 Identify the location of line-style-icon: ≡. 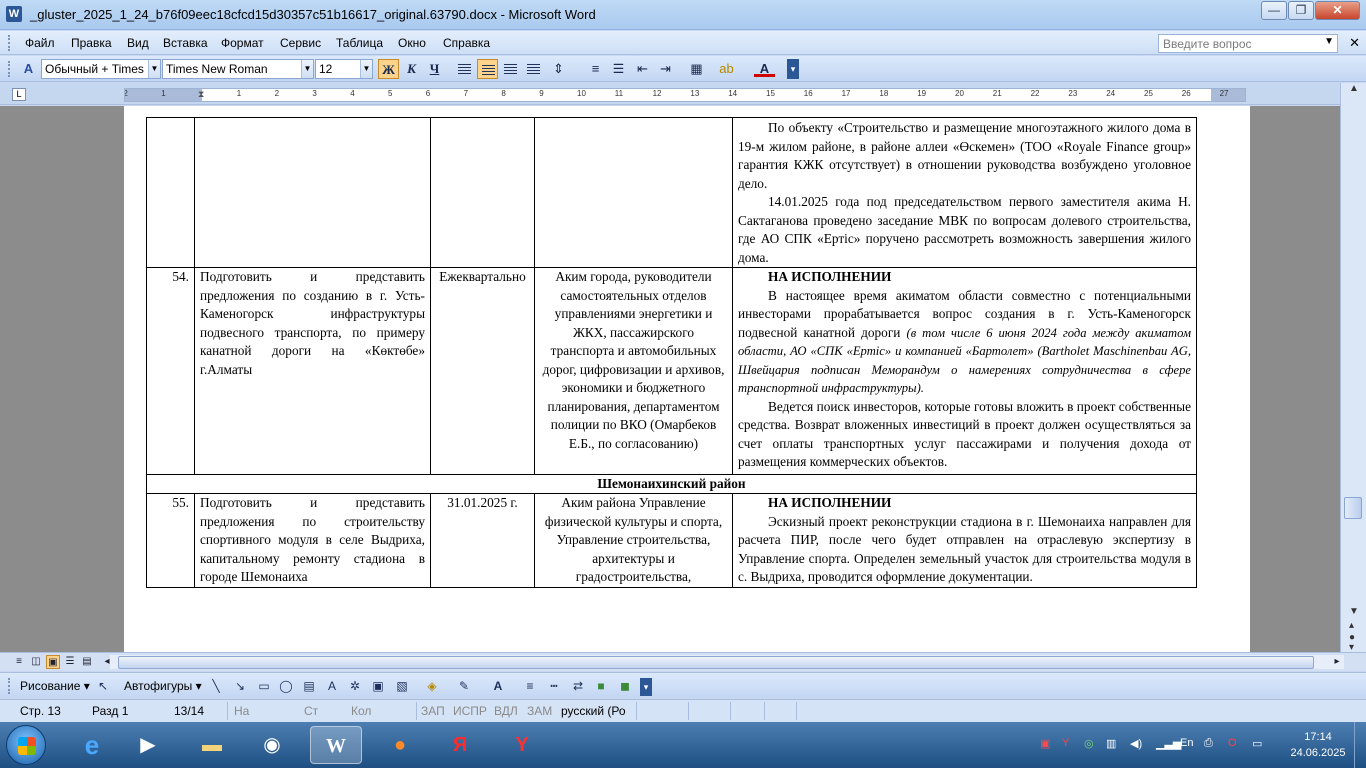
(530, 686).